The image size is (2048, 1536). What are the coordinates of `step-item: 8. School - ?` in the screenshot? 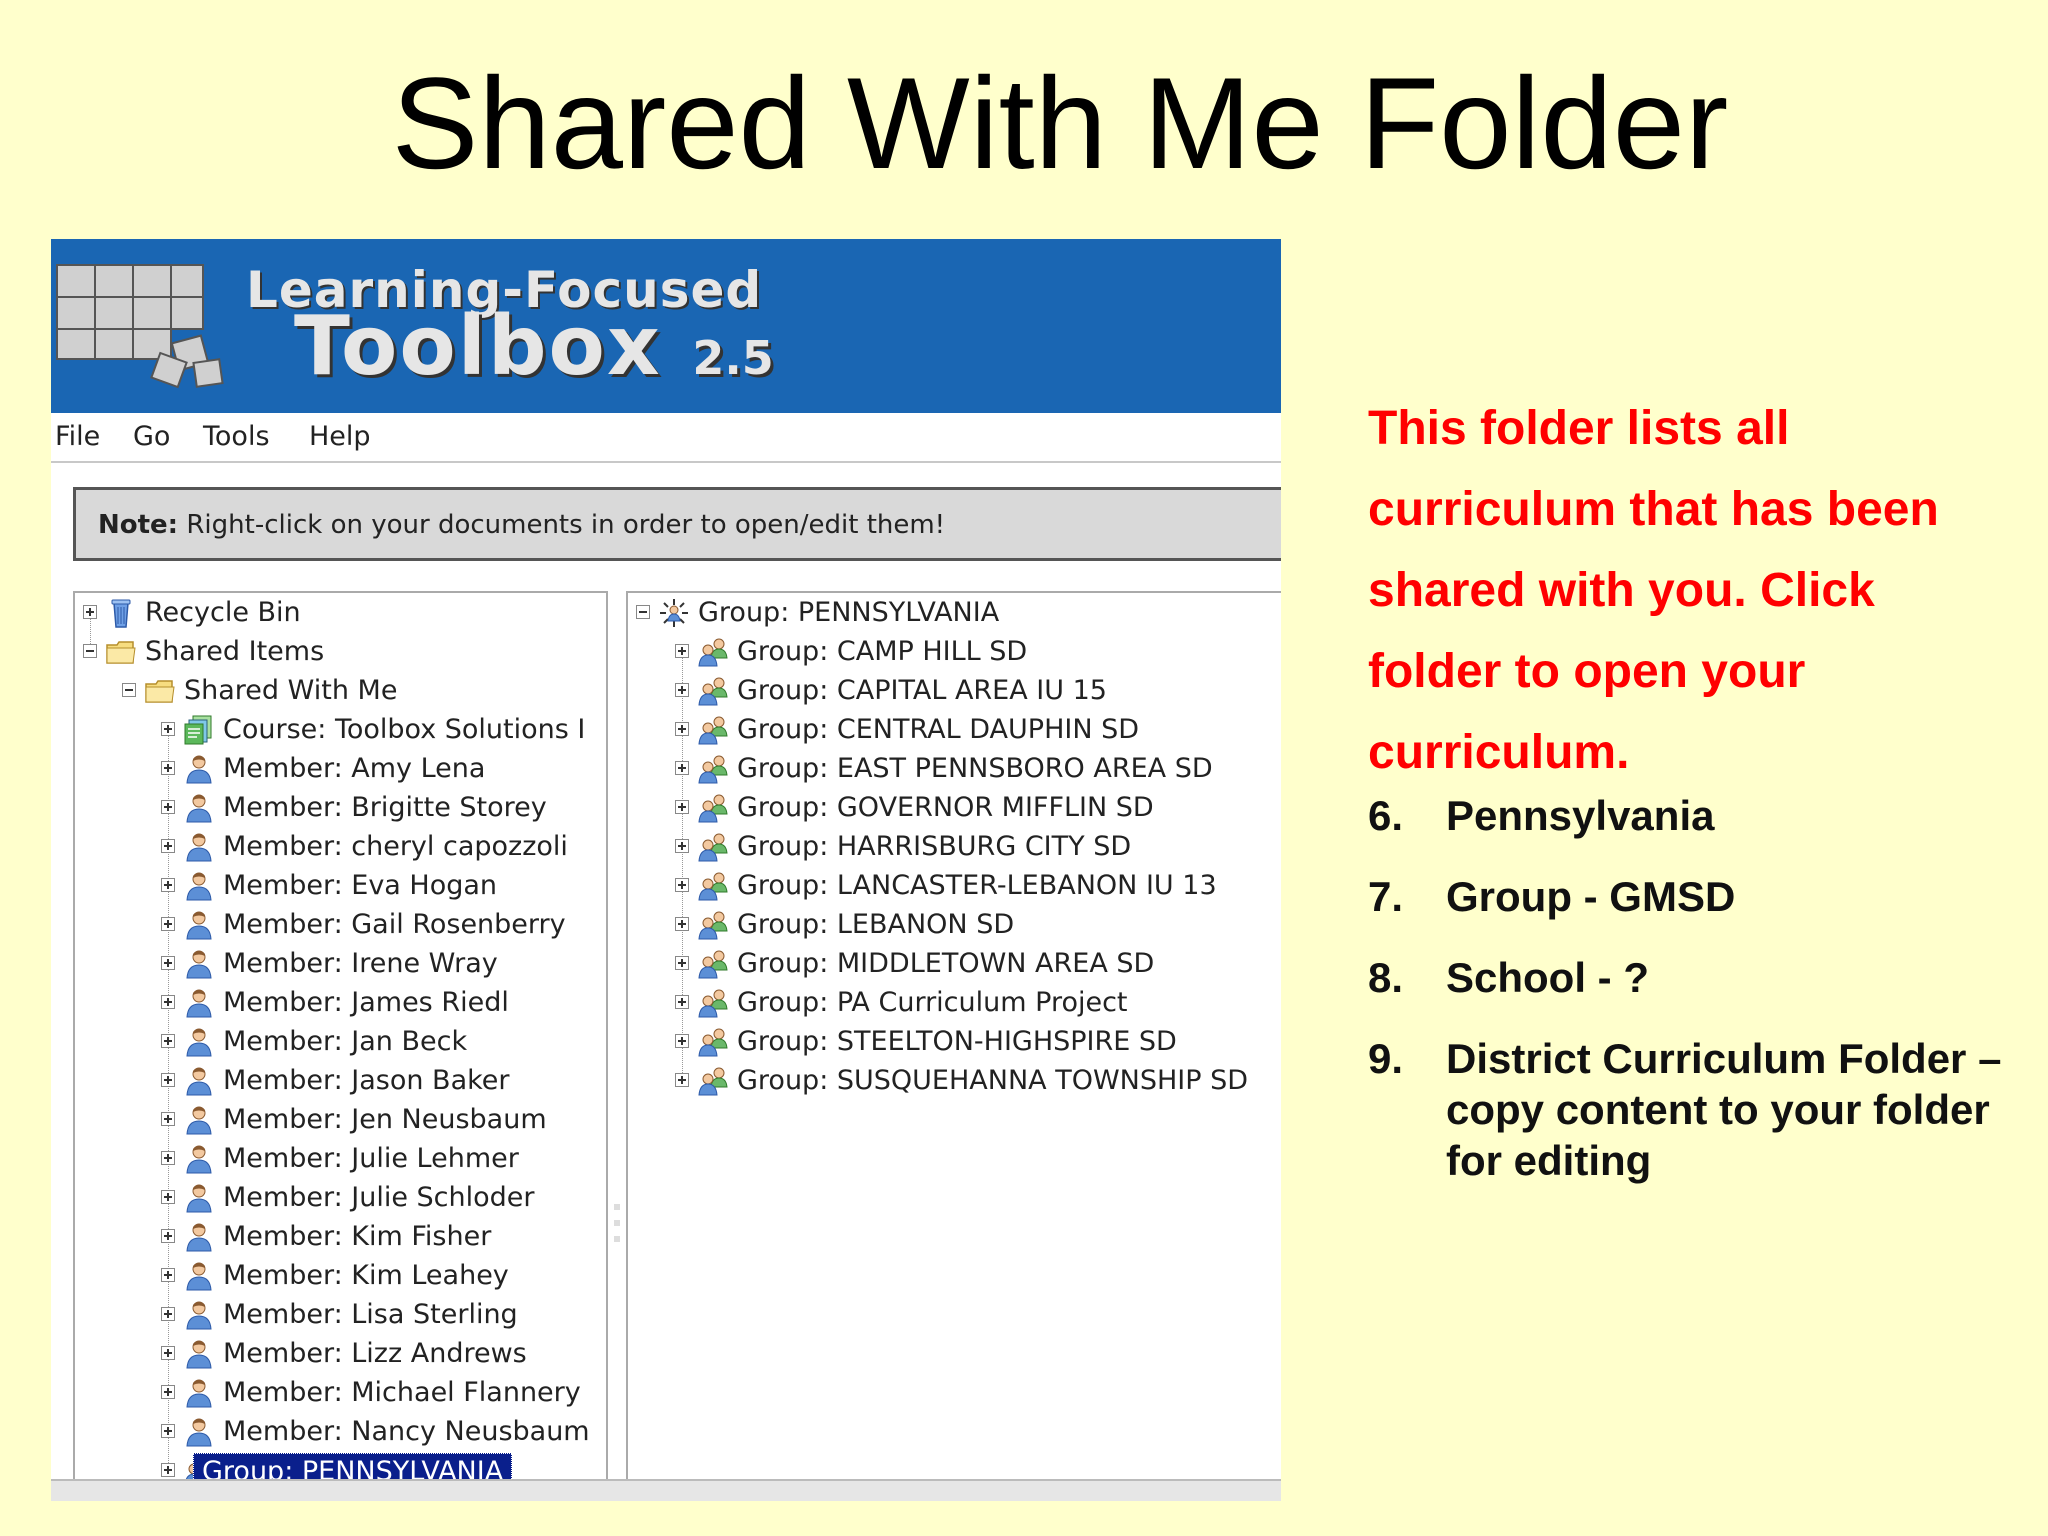 It's located at (1703, 977).